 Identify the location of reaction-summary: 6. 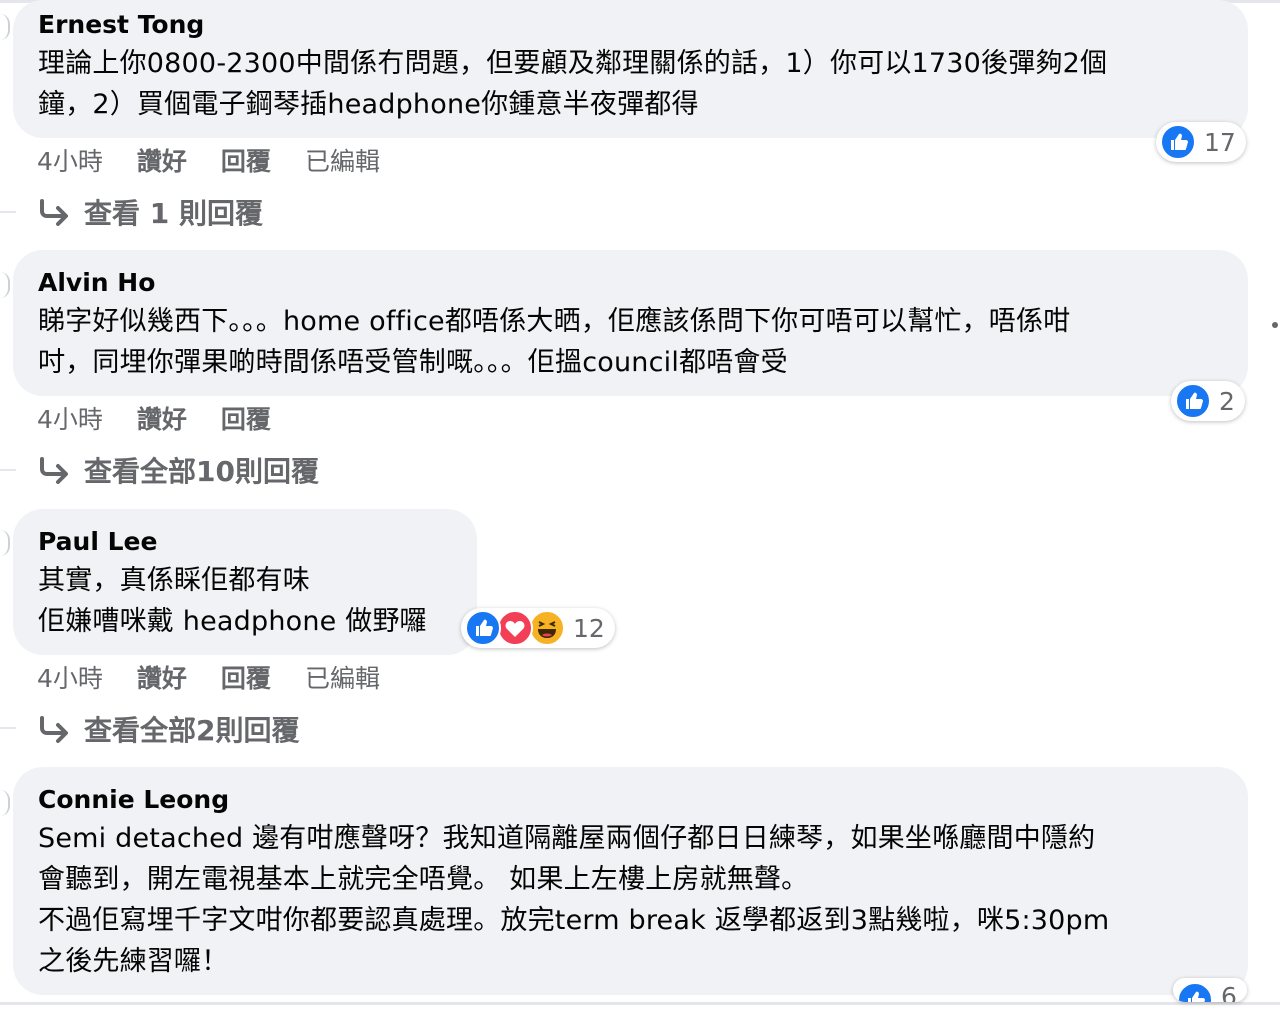
(1210, 990).